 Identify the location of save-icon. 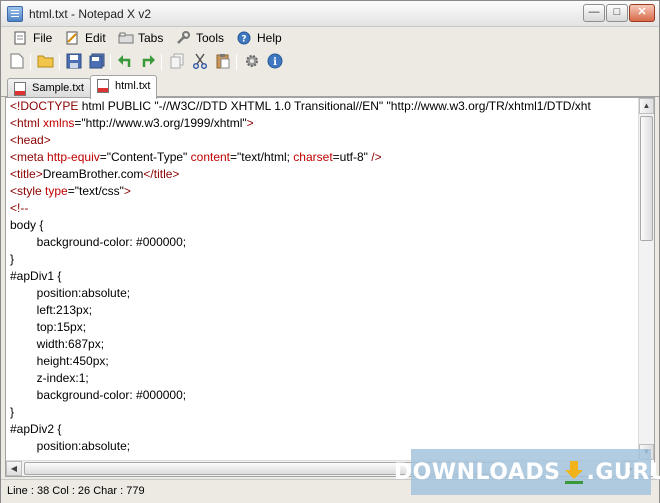
(74, 62).